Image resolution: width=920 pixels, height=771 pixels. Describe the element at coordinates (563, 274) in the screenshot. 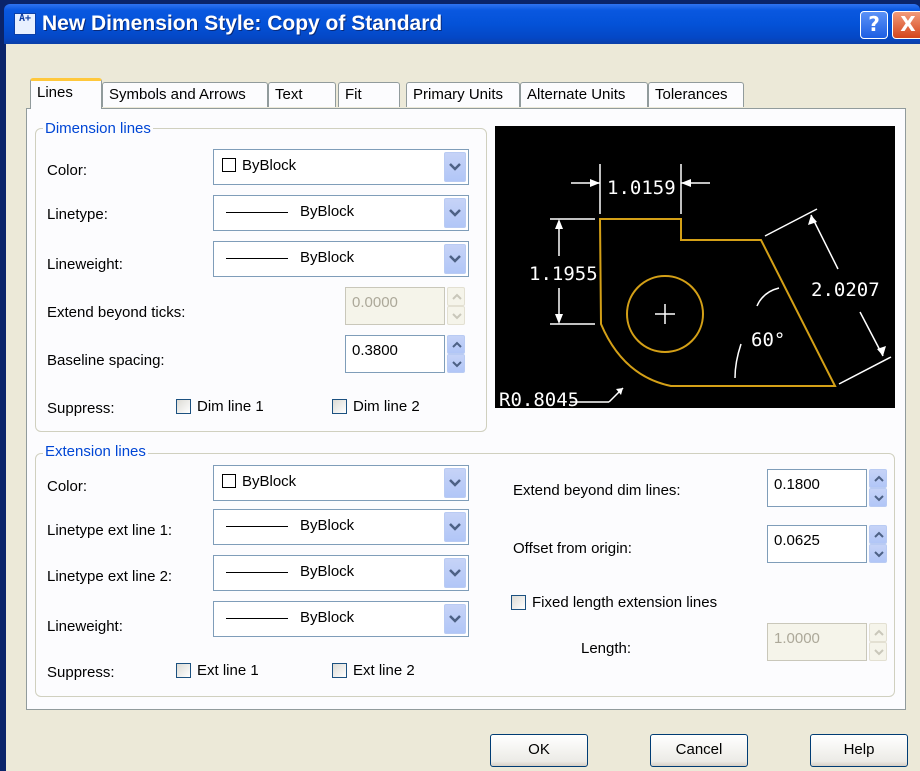

I see `preview-dim-left: 1.1955` at that location.